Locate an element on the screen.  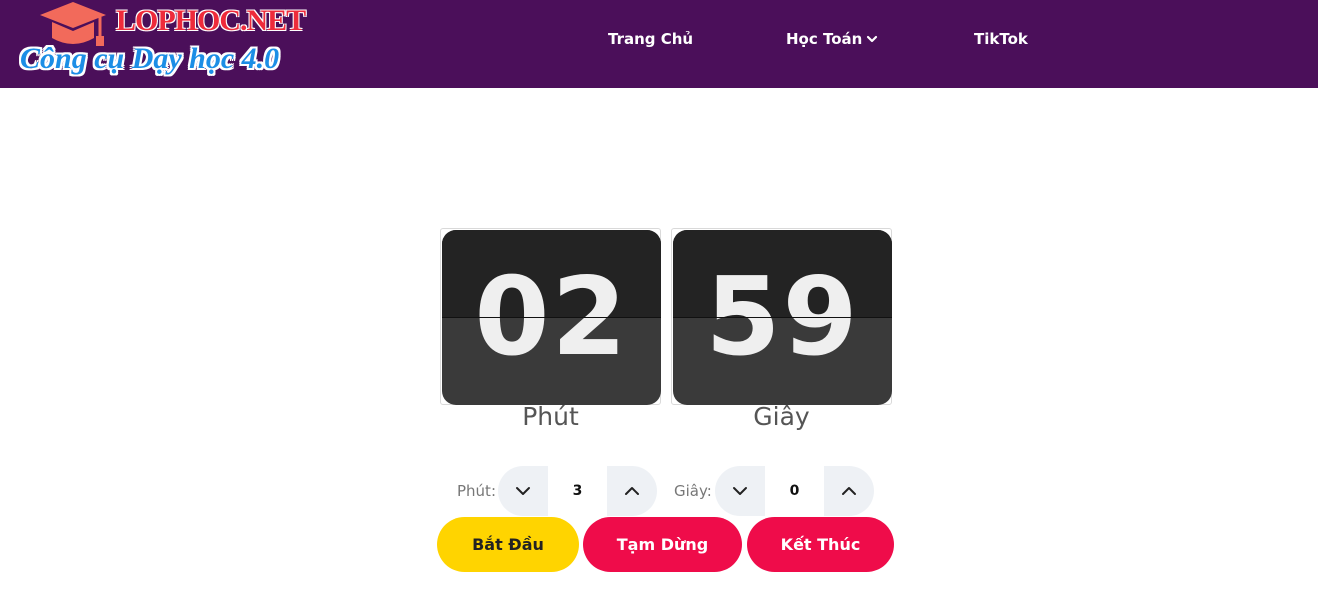
seconds-input is located at coordinates (794, 491).